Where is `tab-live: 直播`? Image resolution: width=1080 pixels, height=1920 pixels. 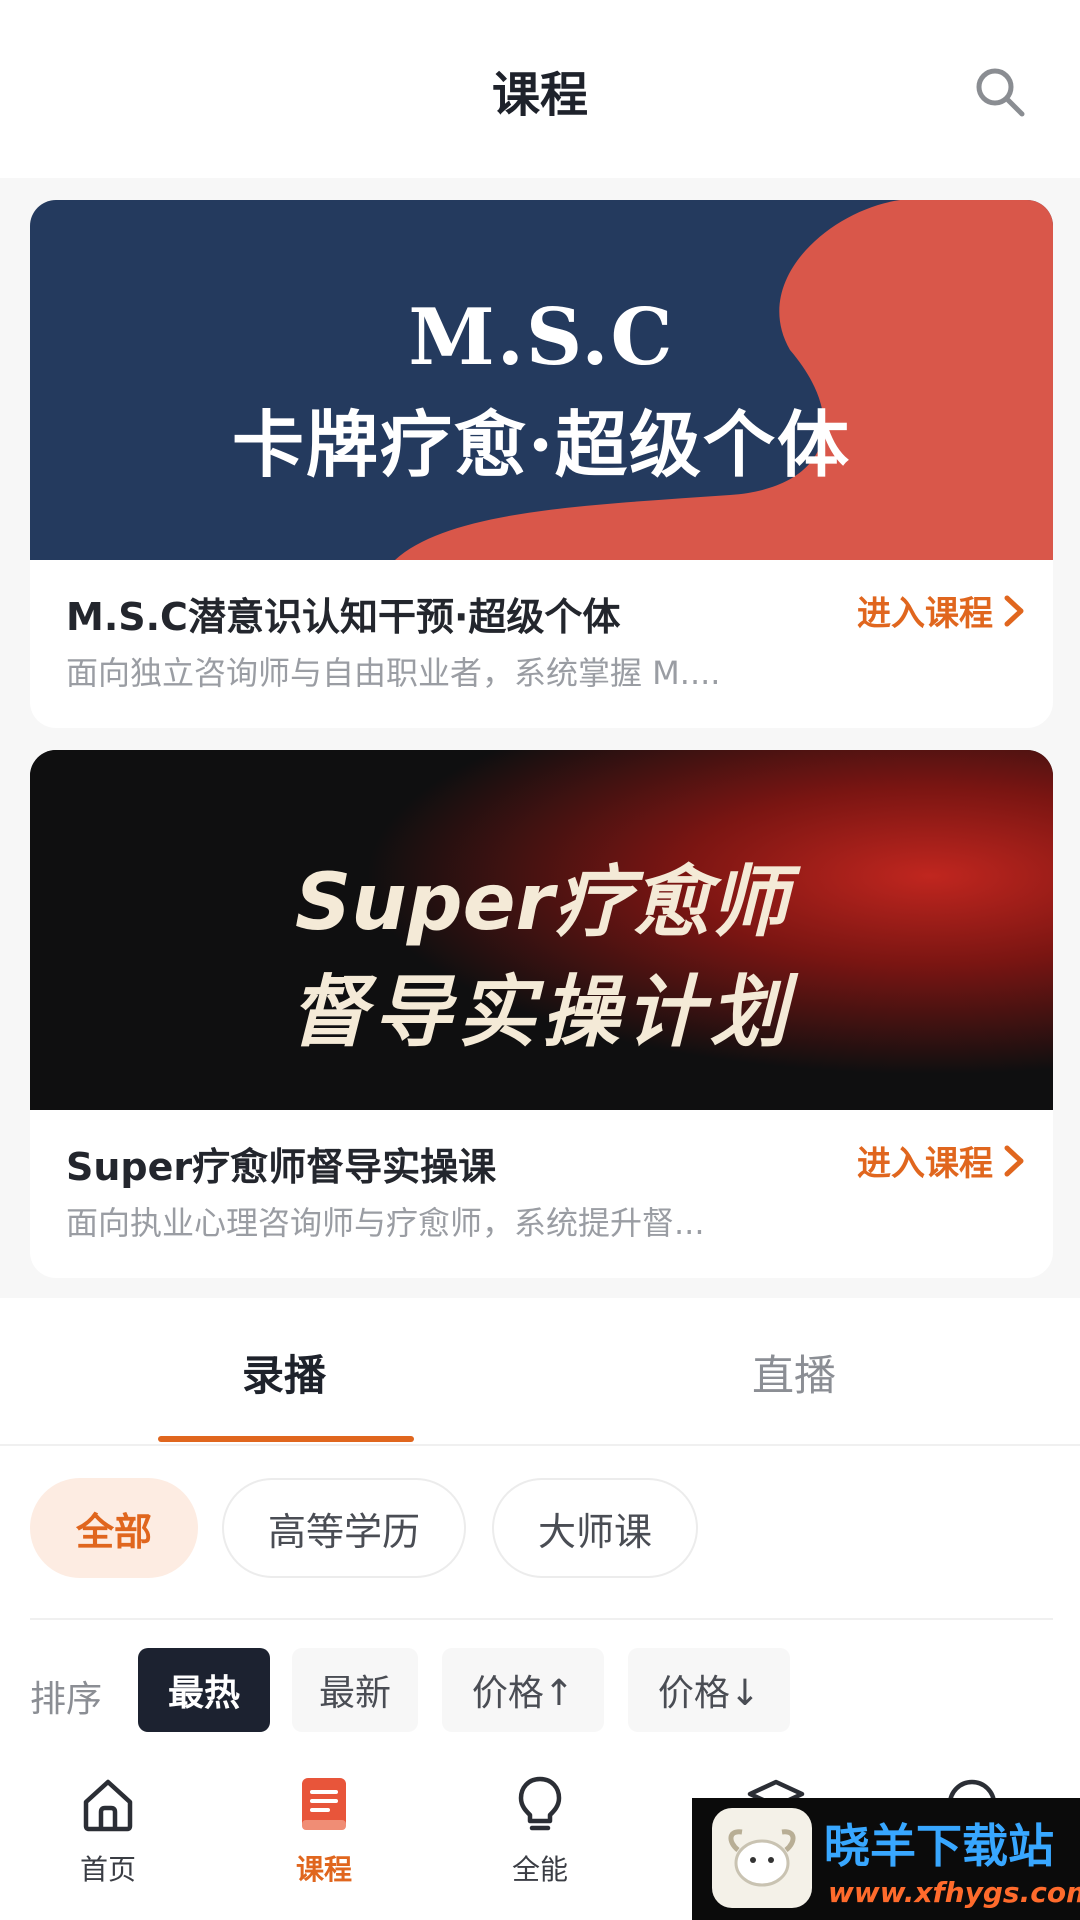
tab-live: 直播 is located at coordinates (794, 1372).